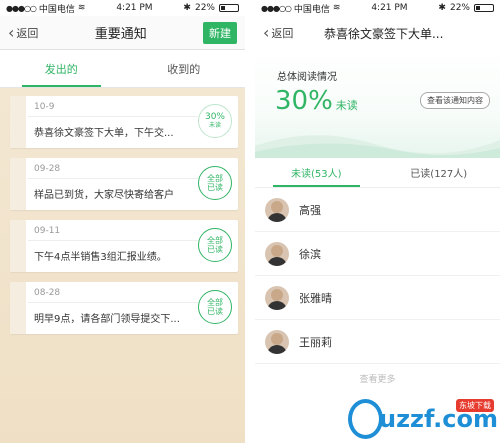 The width and height of the screenshot is (500, 443). I want to click on tab-bar: 发出的 收到的, so click(122, 69).